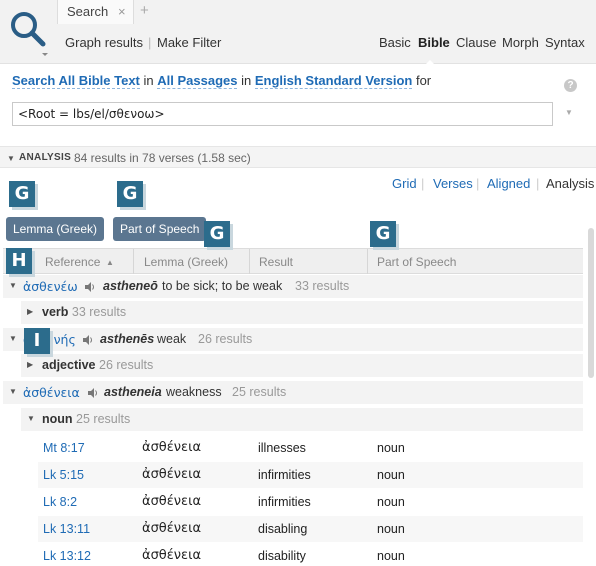 Image resolution: width=596 pixels, height=566 pixels. Describe the element at coordinates (283, 529) in the screenshot. I see `result-word: disabling` at that location.